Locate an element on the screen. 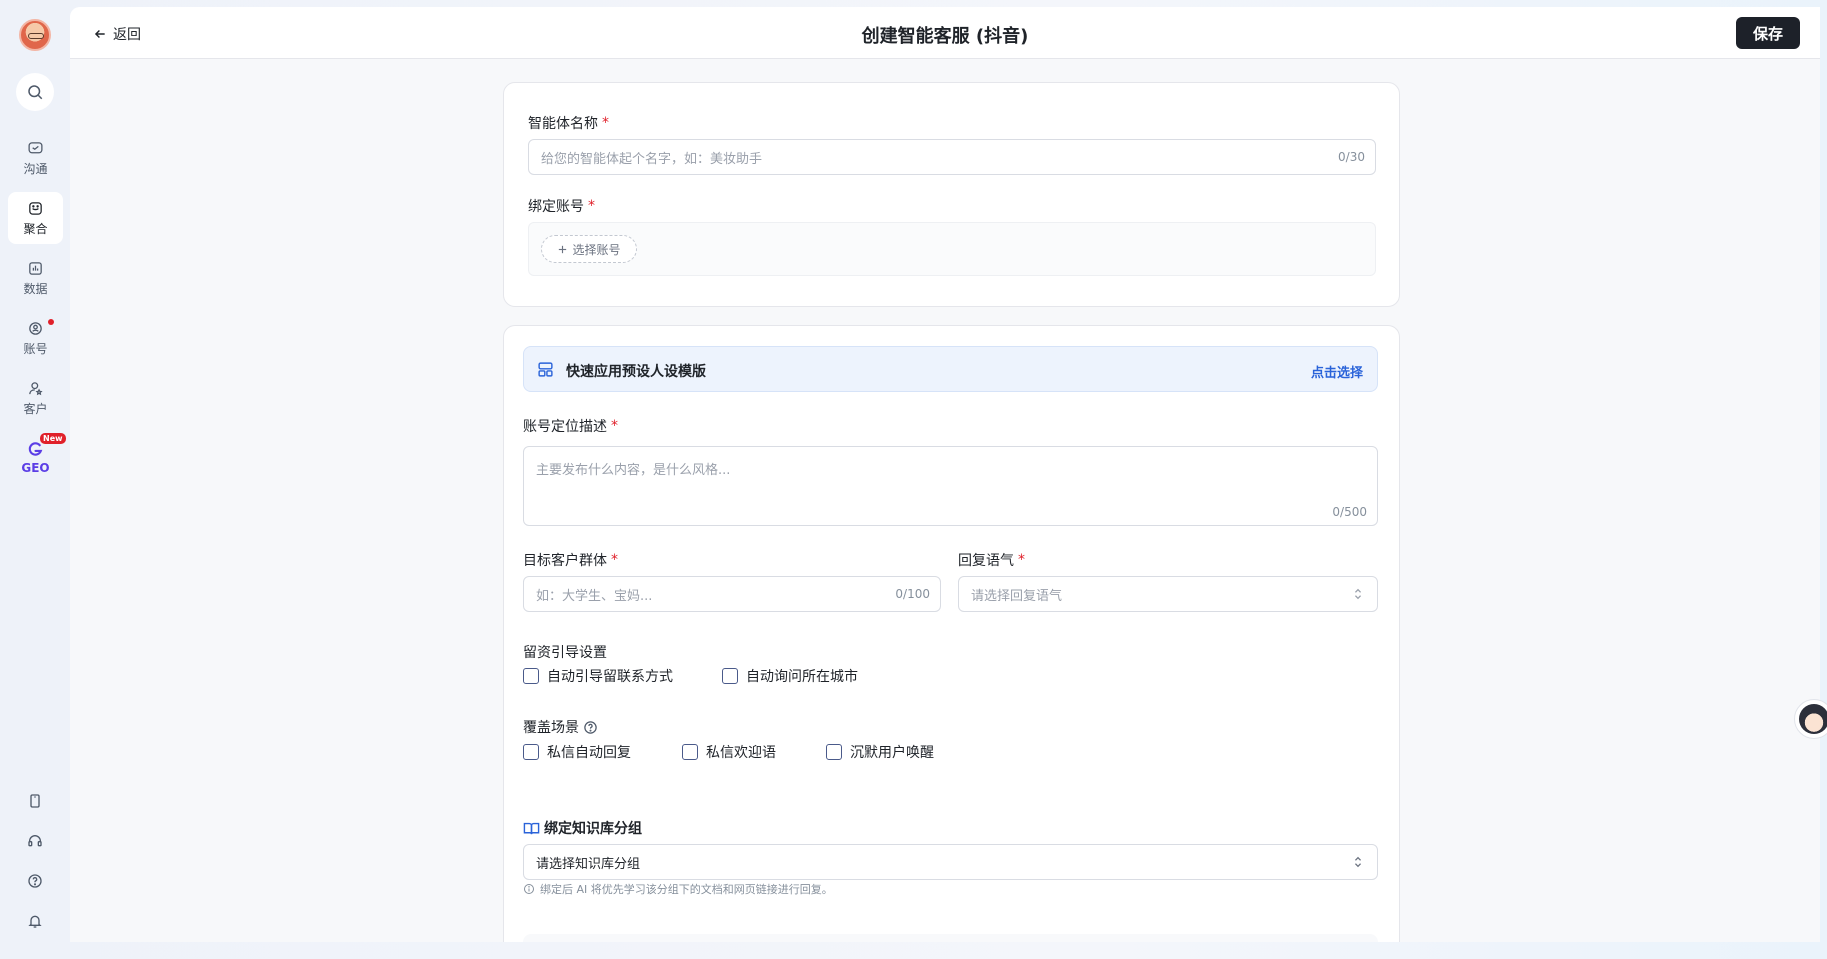 This screenshot has height=959, width=1827. search-button is located at coordinates (35, 92).